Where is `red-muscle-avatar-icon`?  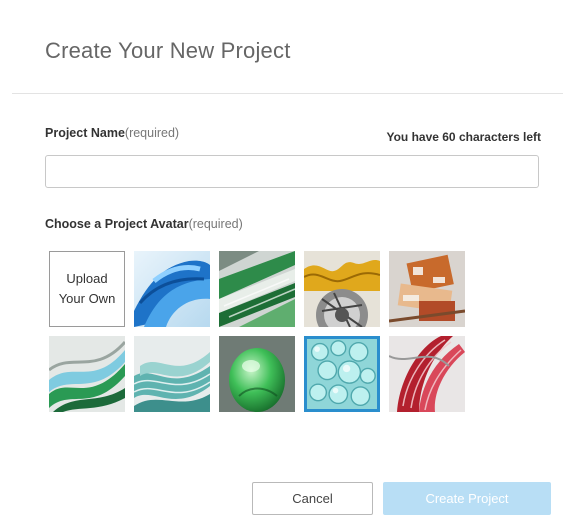
red-muscle-avatar-icon is located at coordinates (427, 374).